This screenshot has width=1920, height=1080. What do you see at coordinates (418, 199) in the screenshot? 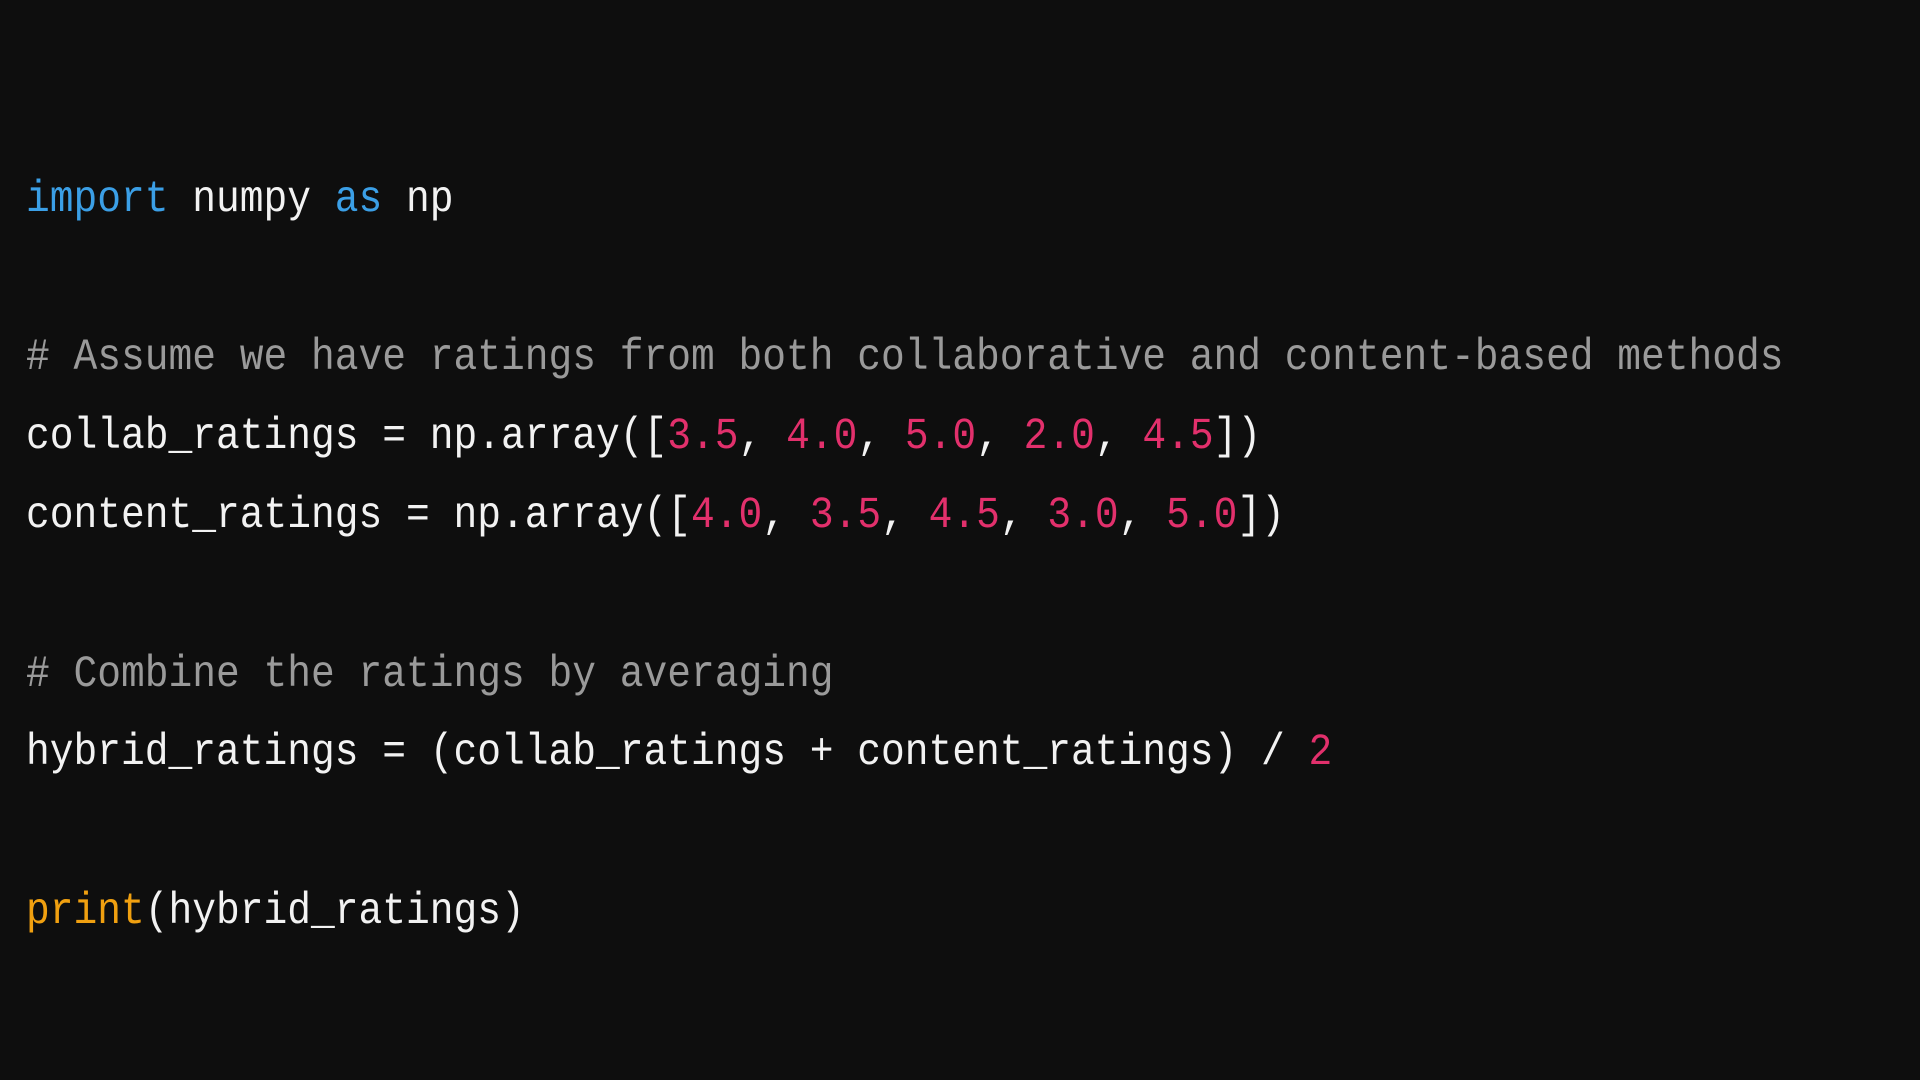
I see `module-alias: np` at bounding box center [418, 199].